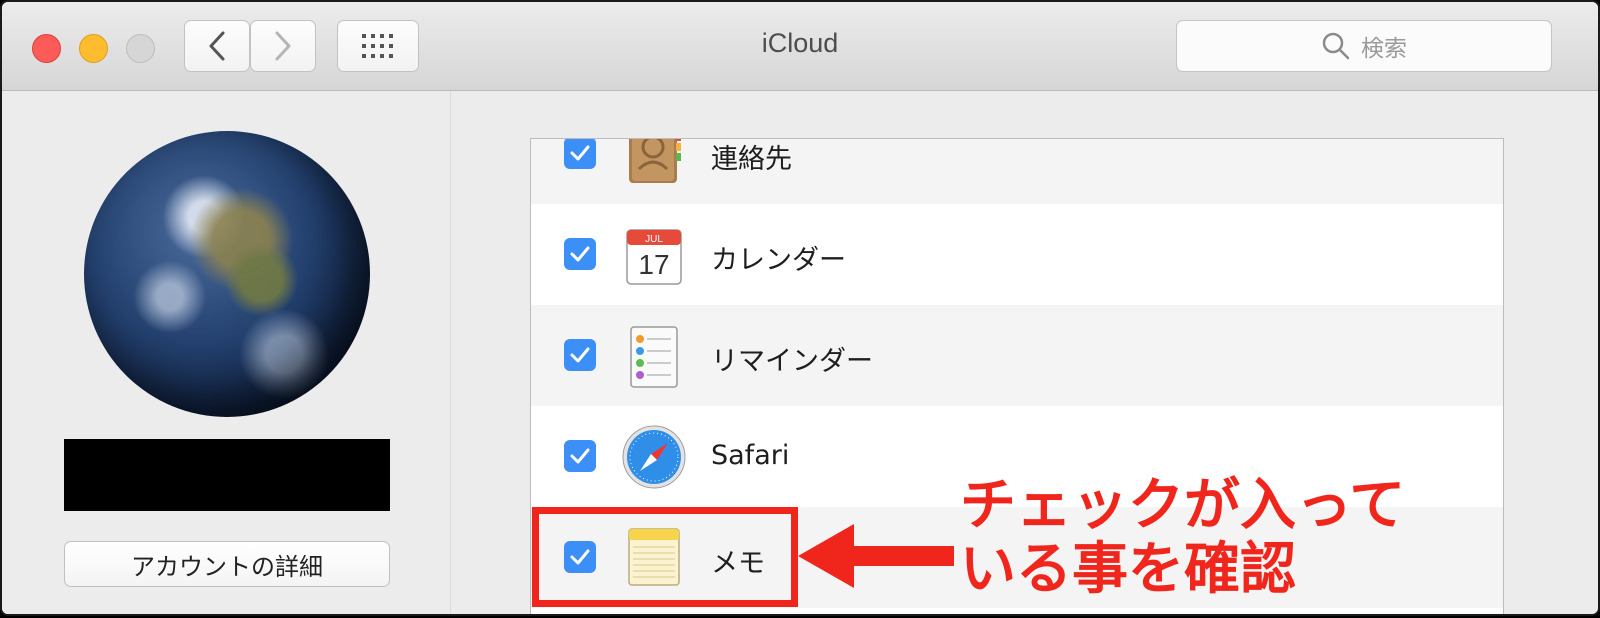  Describe the element at coordinates (1336, 46) in the screenshot. I see `search-icon` at that location.